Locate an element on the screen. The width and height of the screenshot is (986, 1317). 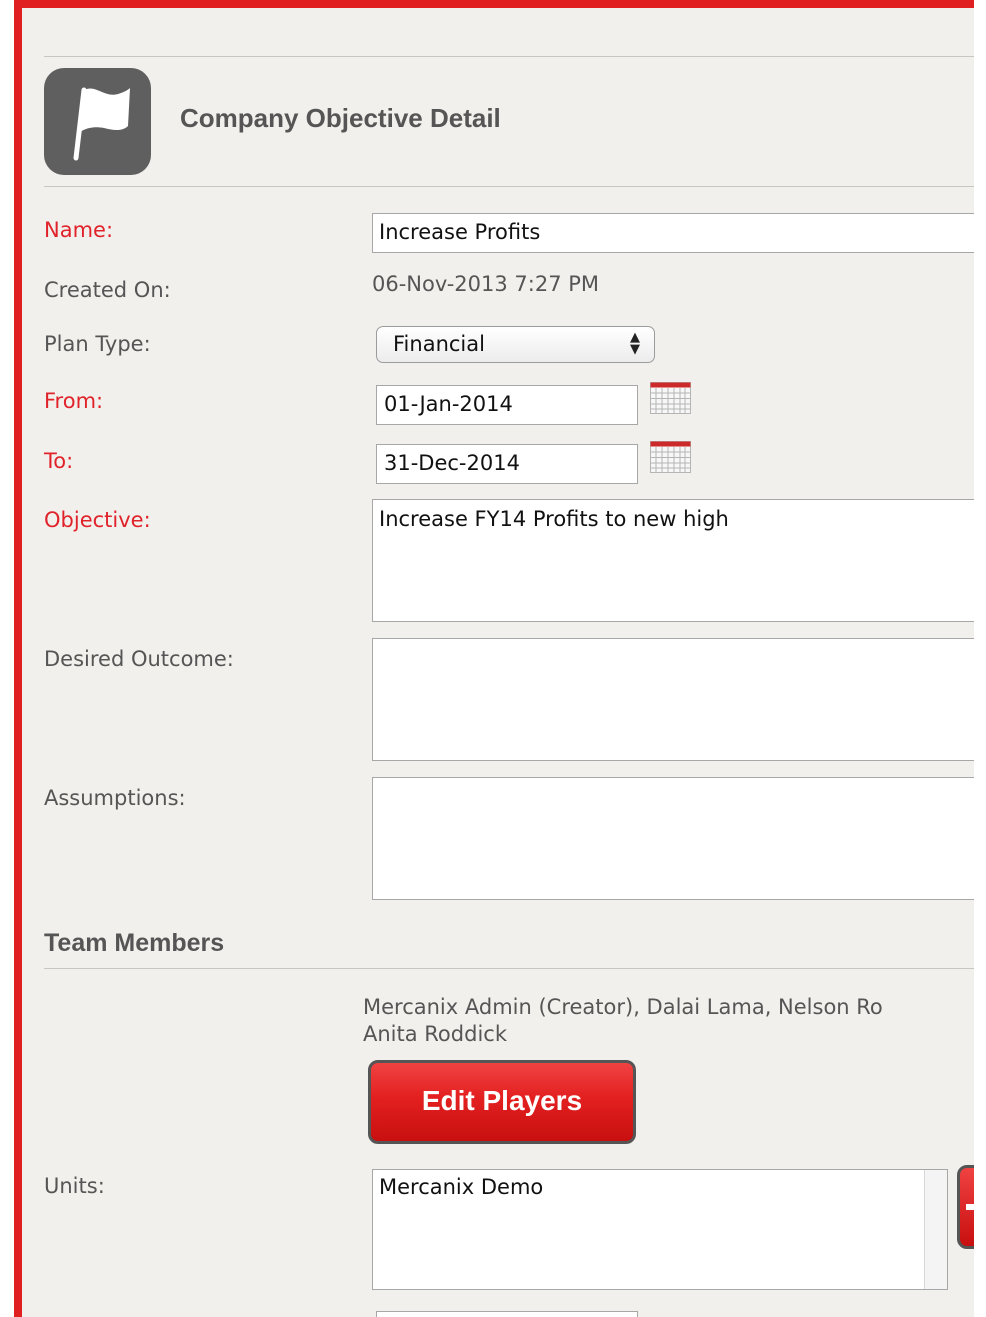
name-input: Increase Profits is located at coordinates (673, 233).